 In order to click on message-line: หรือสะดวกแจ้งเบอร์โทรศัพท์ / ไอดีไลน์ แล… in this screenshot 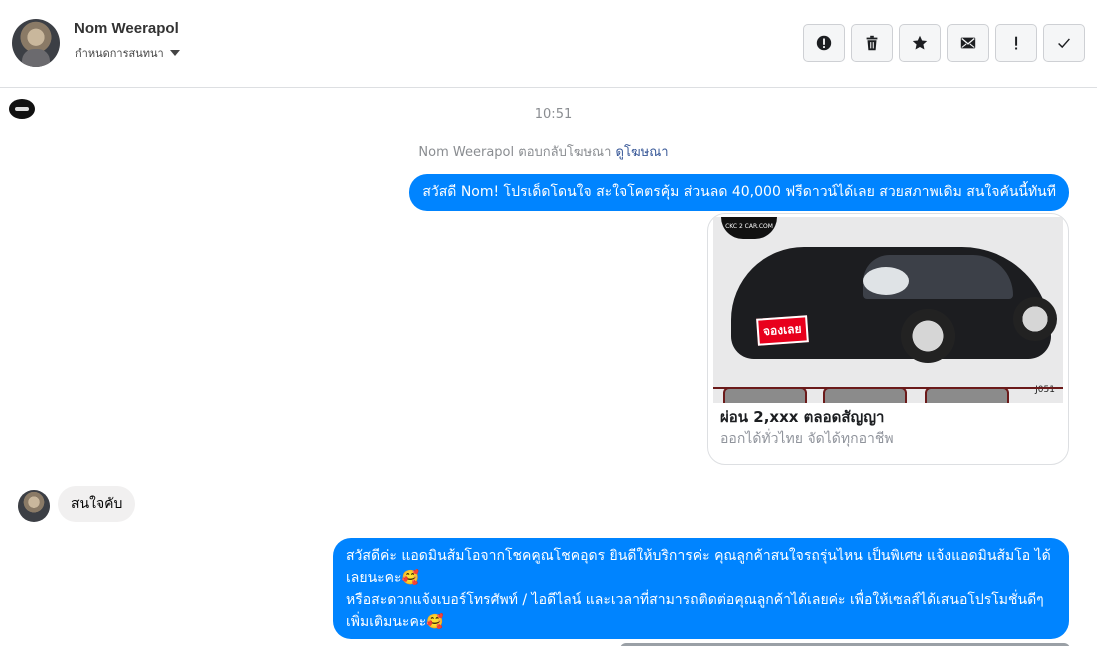, I will do `click(695, 611)`.